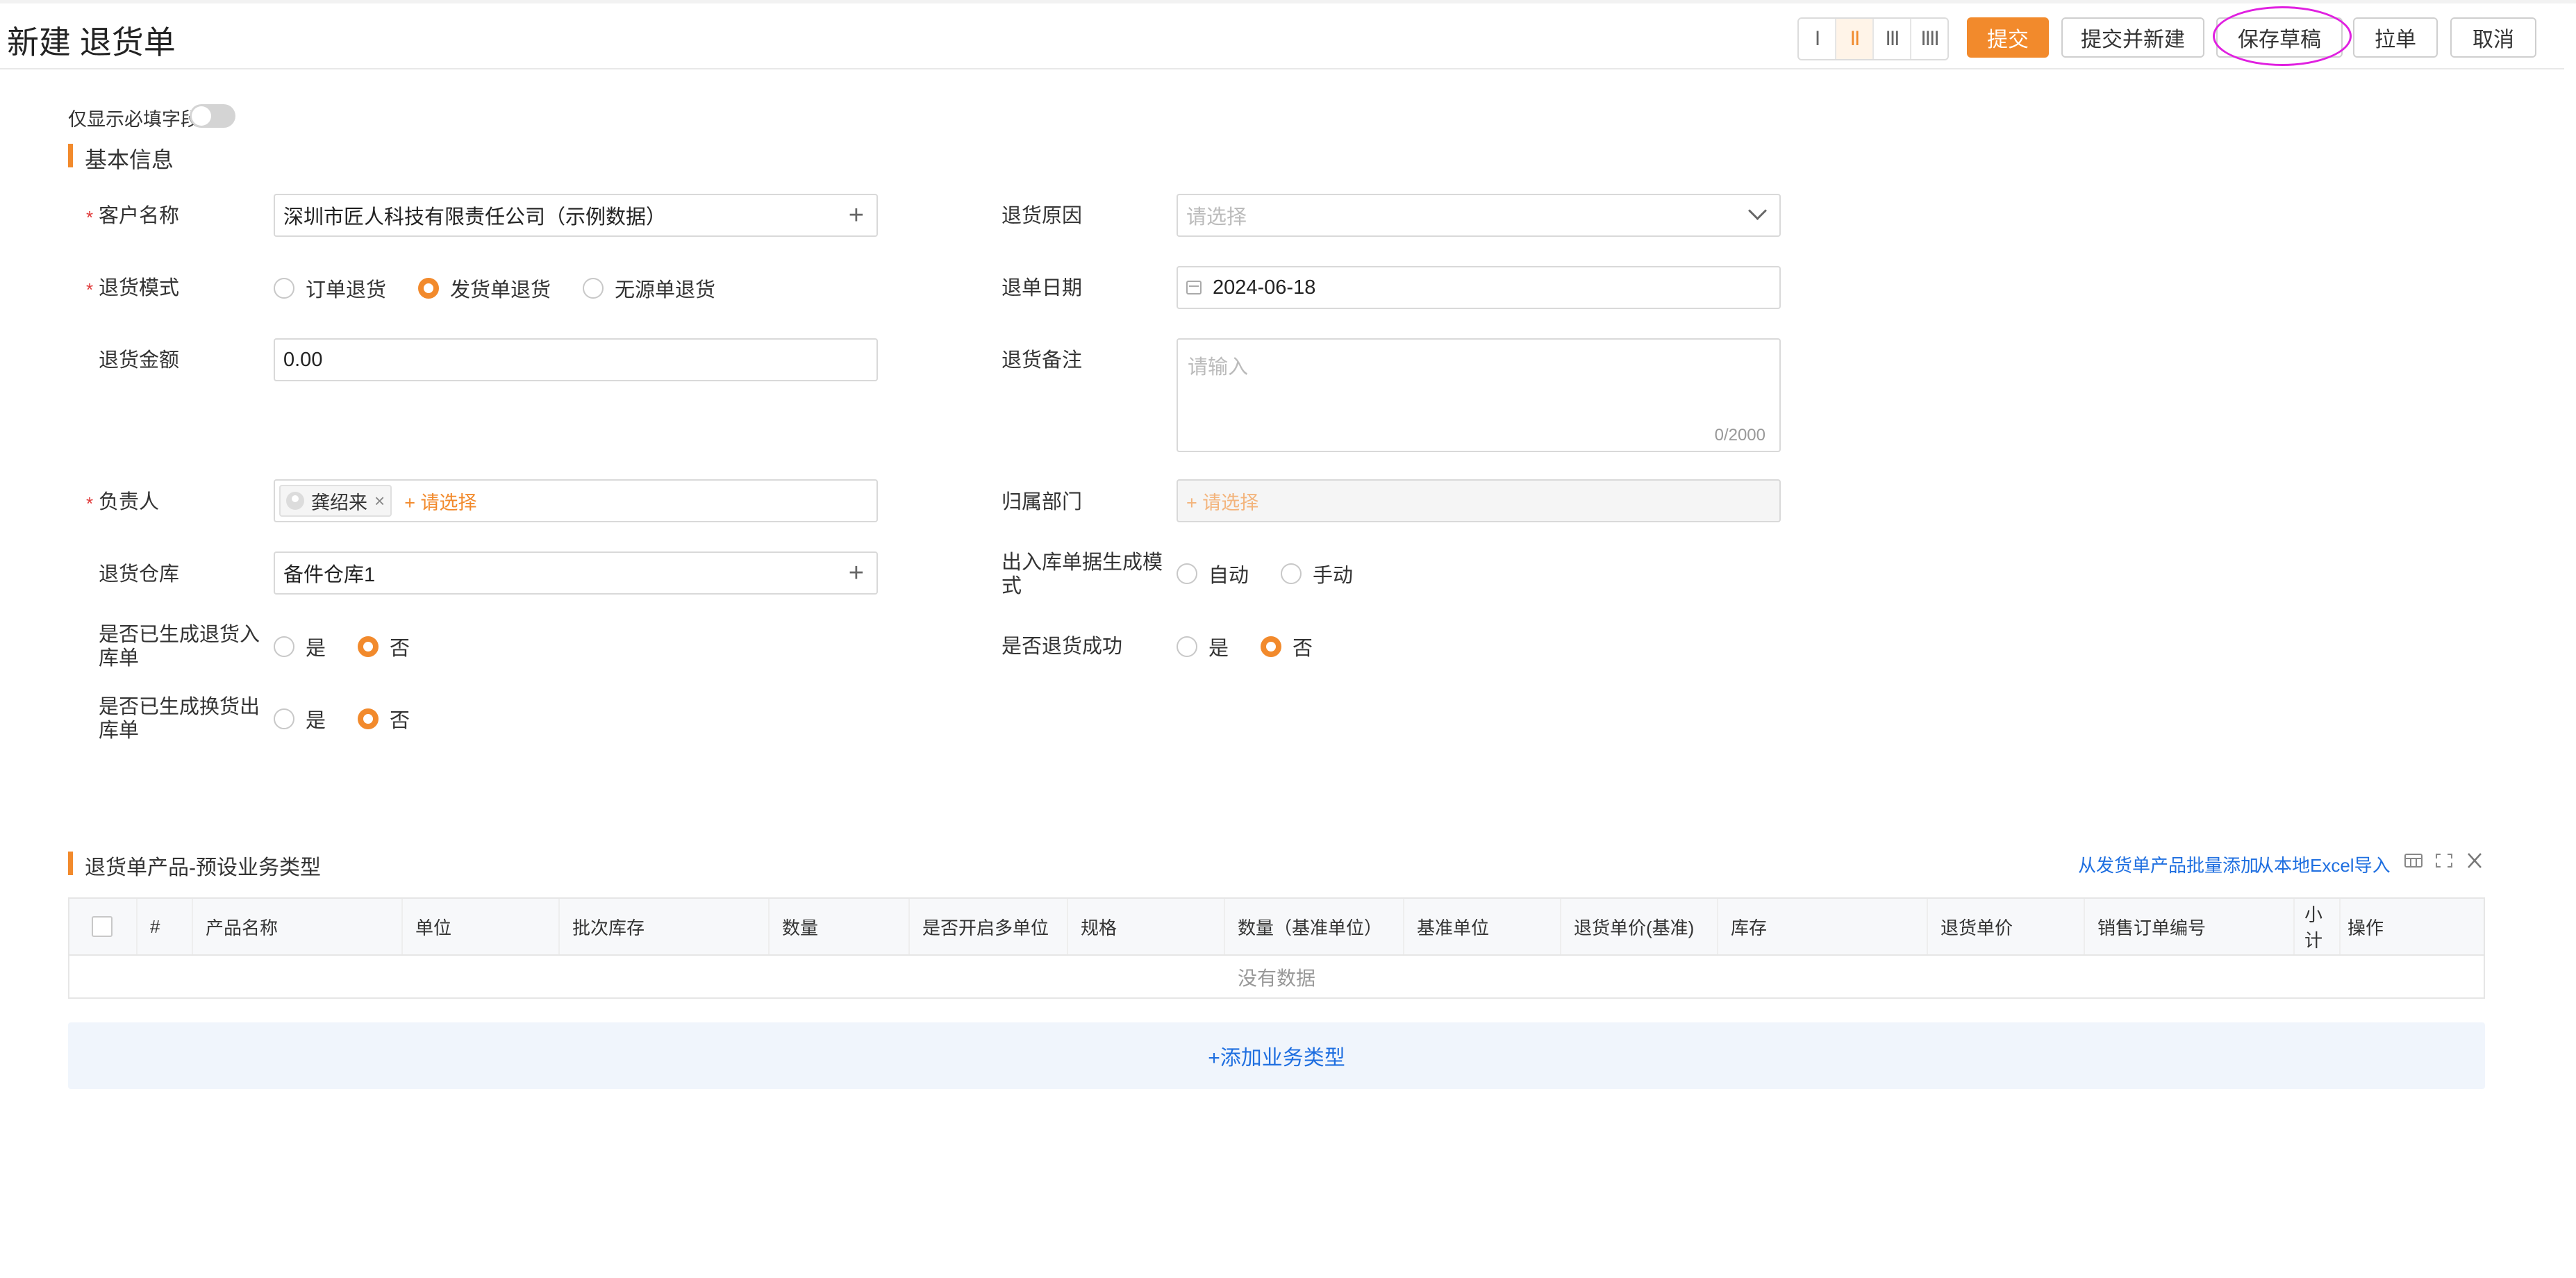  I want to click on column-header: 操作, so click(2366, 927).